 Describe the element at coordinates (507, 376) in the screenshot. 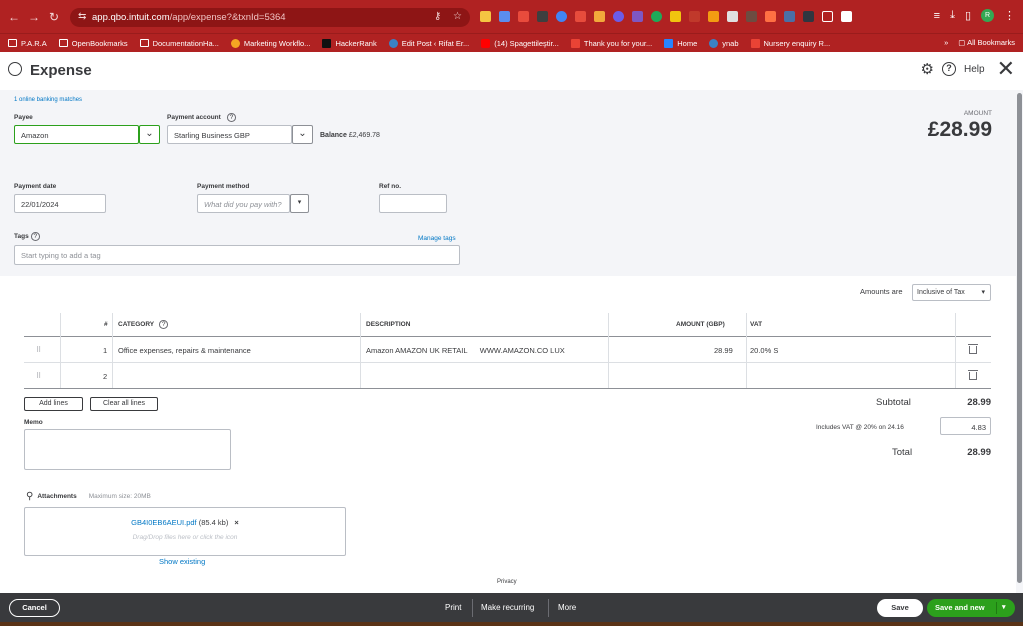

I see `table-row: ⠿ 2` at that location.